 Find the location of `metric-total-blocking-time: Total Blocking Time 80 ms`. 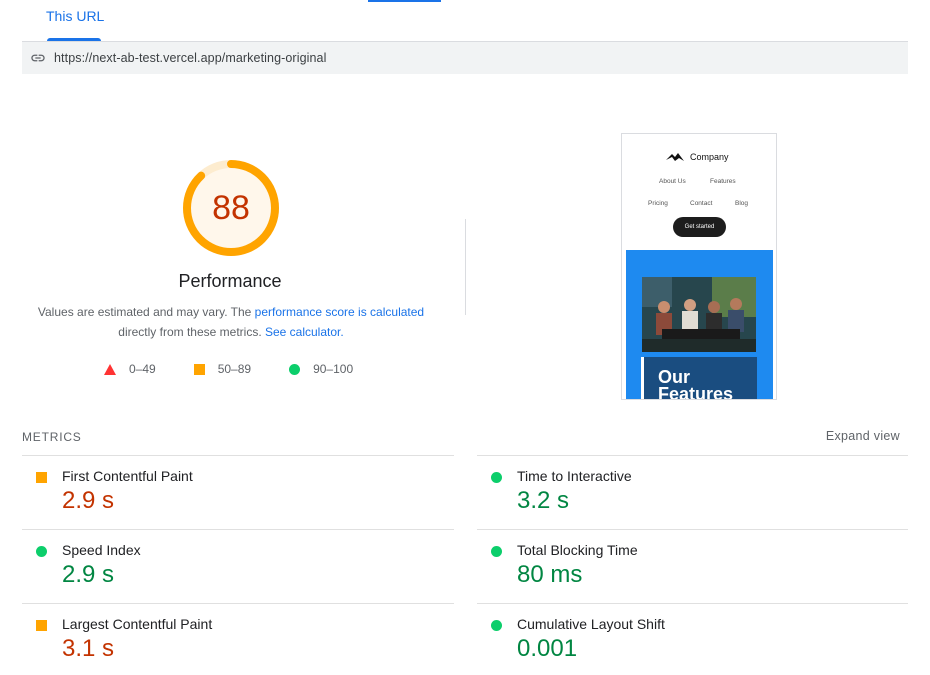

metric-total-blocking-time: Total Blocking Time 80 ms is located at coordinates (692, 566).